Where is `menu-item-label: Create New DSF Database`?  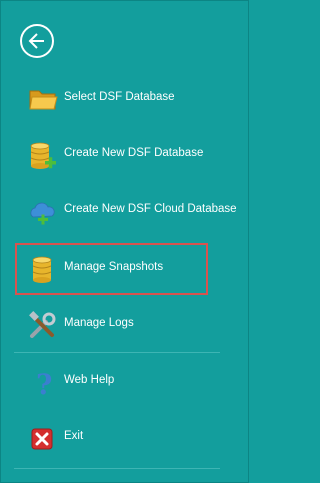 menu-item-label: Create New DSF Database is located at coordinates (134, 153).